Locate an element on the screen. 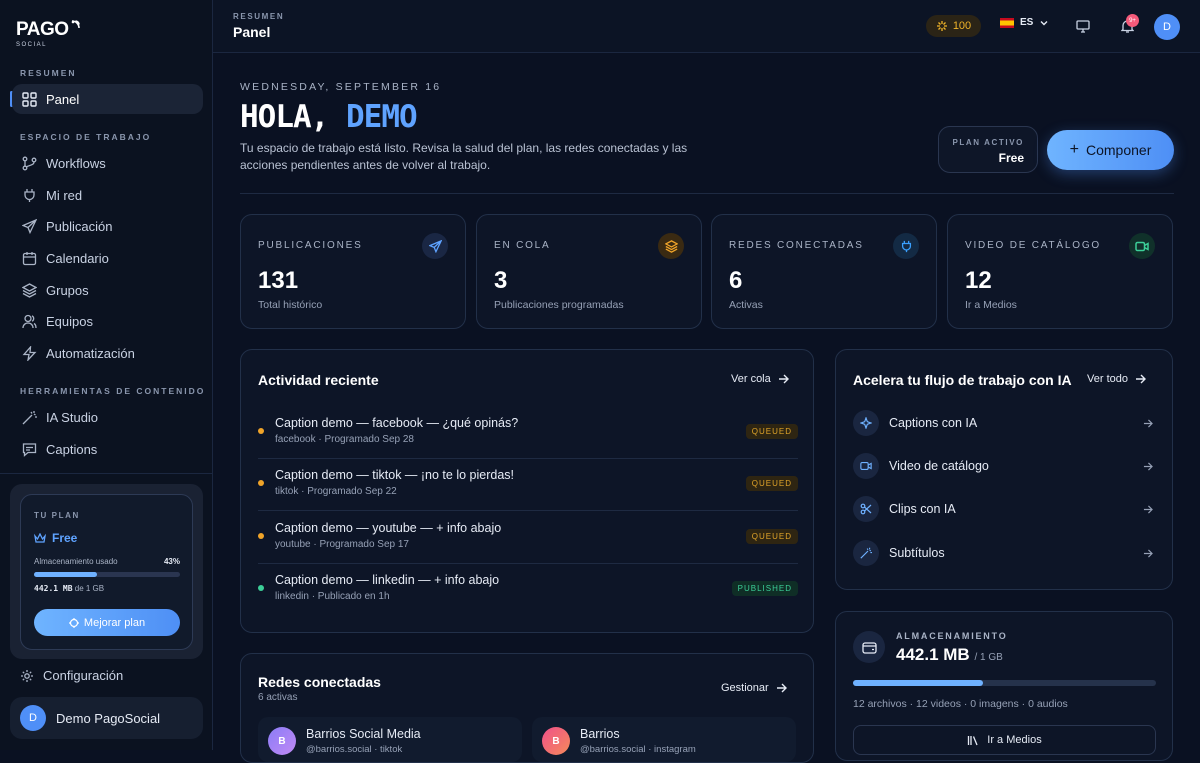 This screenshot has height=763, width=1200. sidebar-item-publicacion: Publicación is located at coordinates (107, 226).